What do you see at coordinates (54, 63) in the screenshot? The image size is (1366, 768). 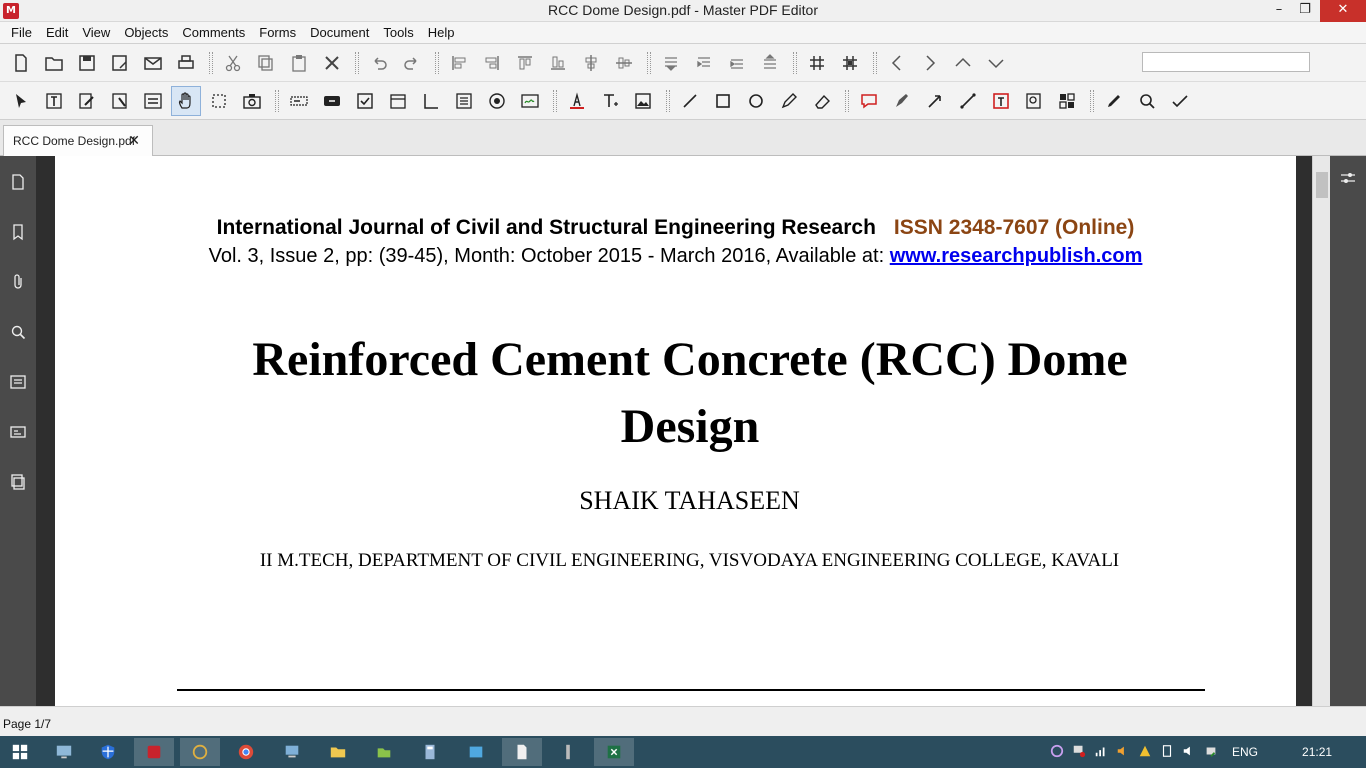 I see `open-button` at bounding box center [54, 63].